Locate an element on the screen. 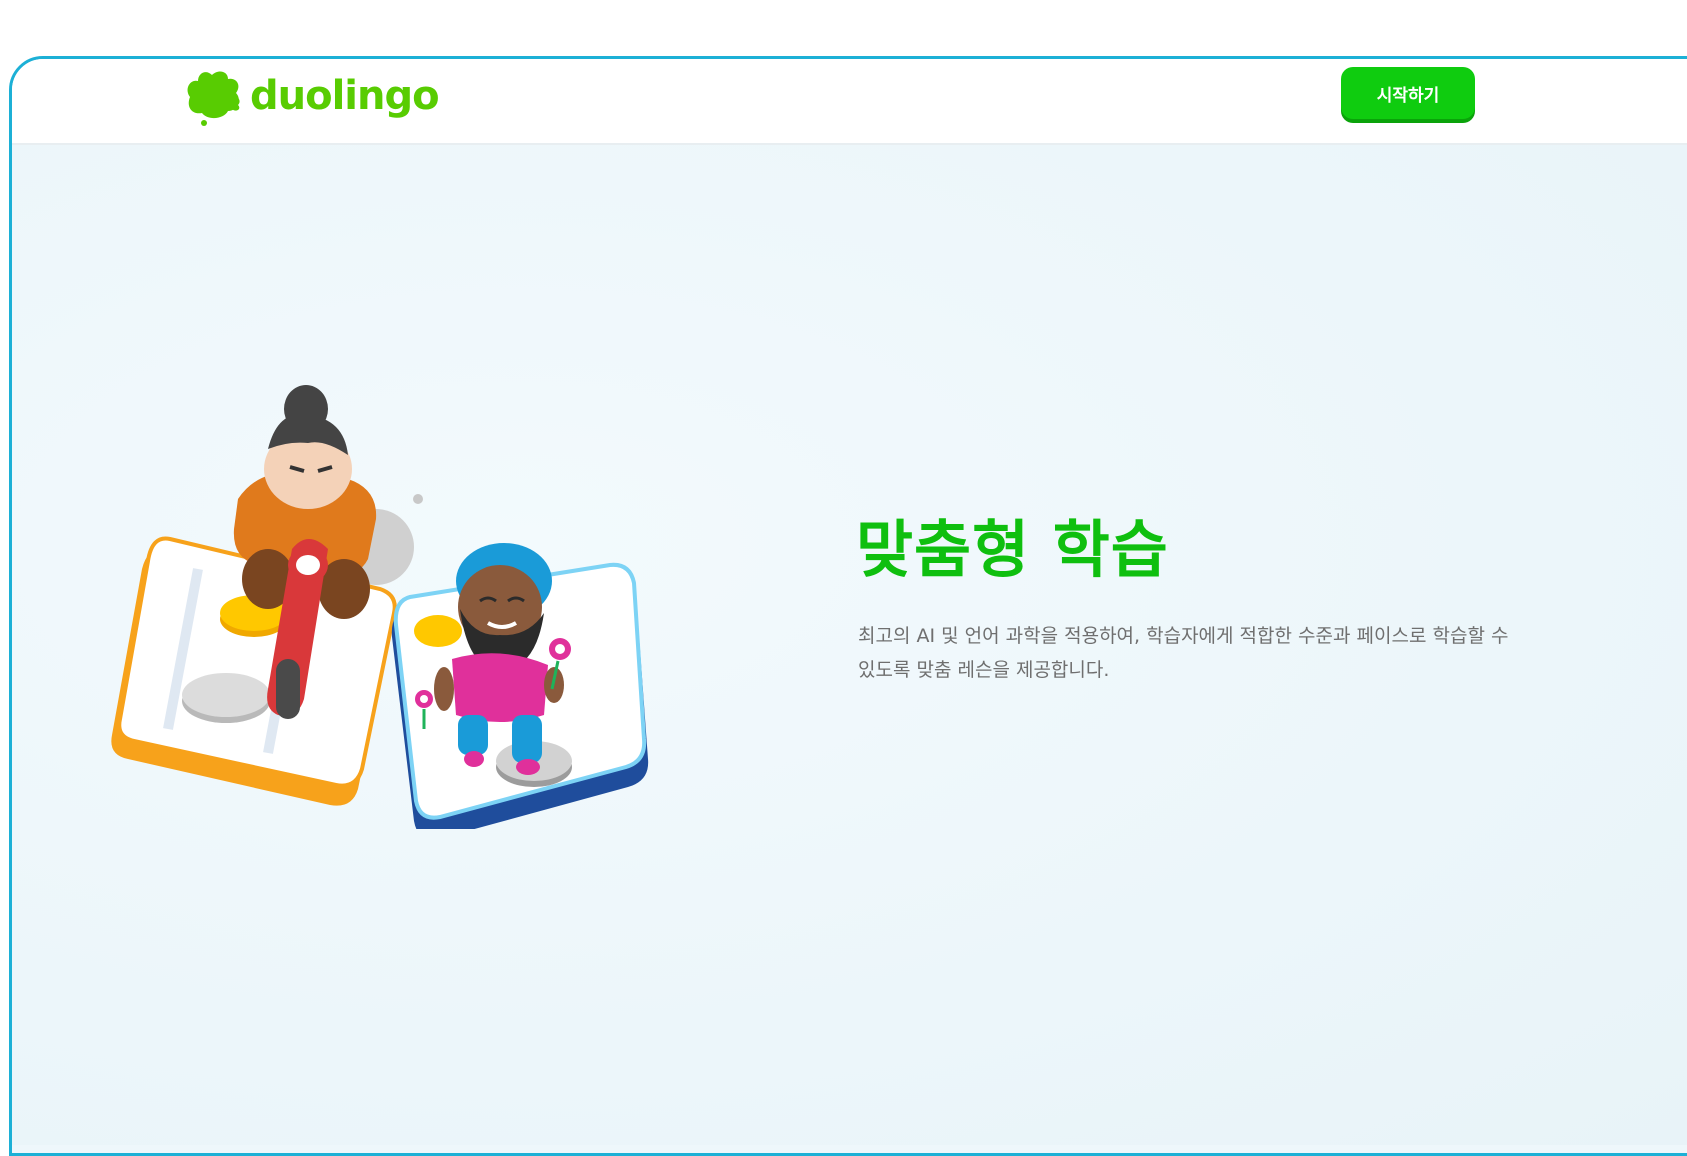 Image resolution: width=1687 pixels, height=1156 pixels. brand-wordmark: duolingo is located at coordinates (345, 96).